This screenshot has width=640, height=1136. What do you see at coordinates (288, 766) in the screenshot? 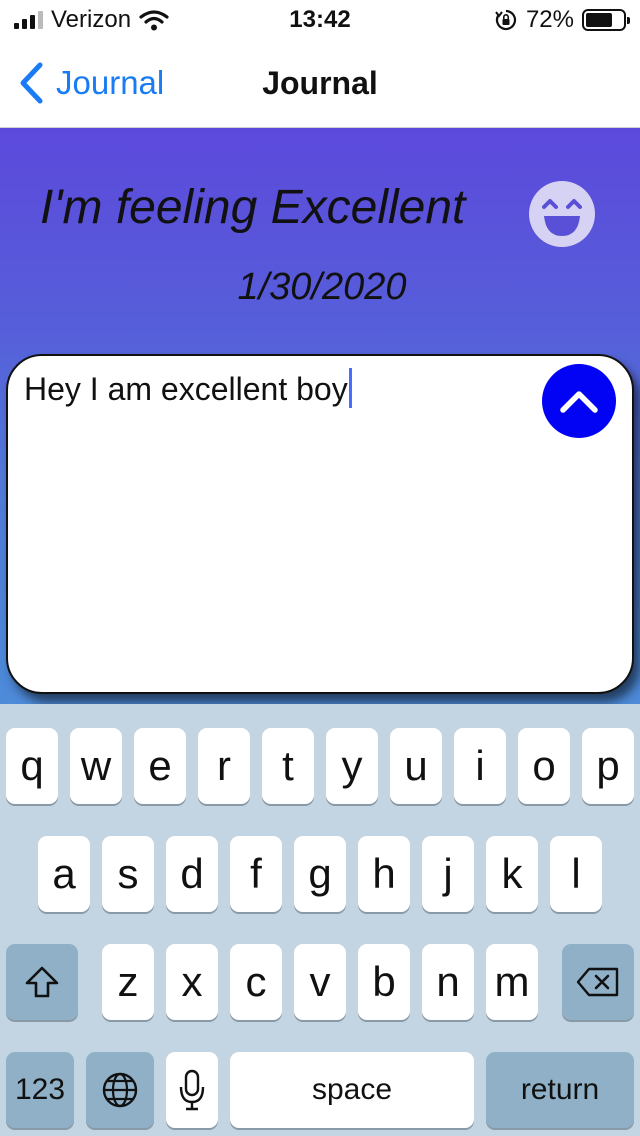
I see `key-t: t` at bounding box center [288, 766].